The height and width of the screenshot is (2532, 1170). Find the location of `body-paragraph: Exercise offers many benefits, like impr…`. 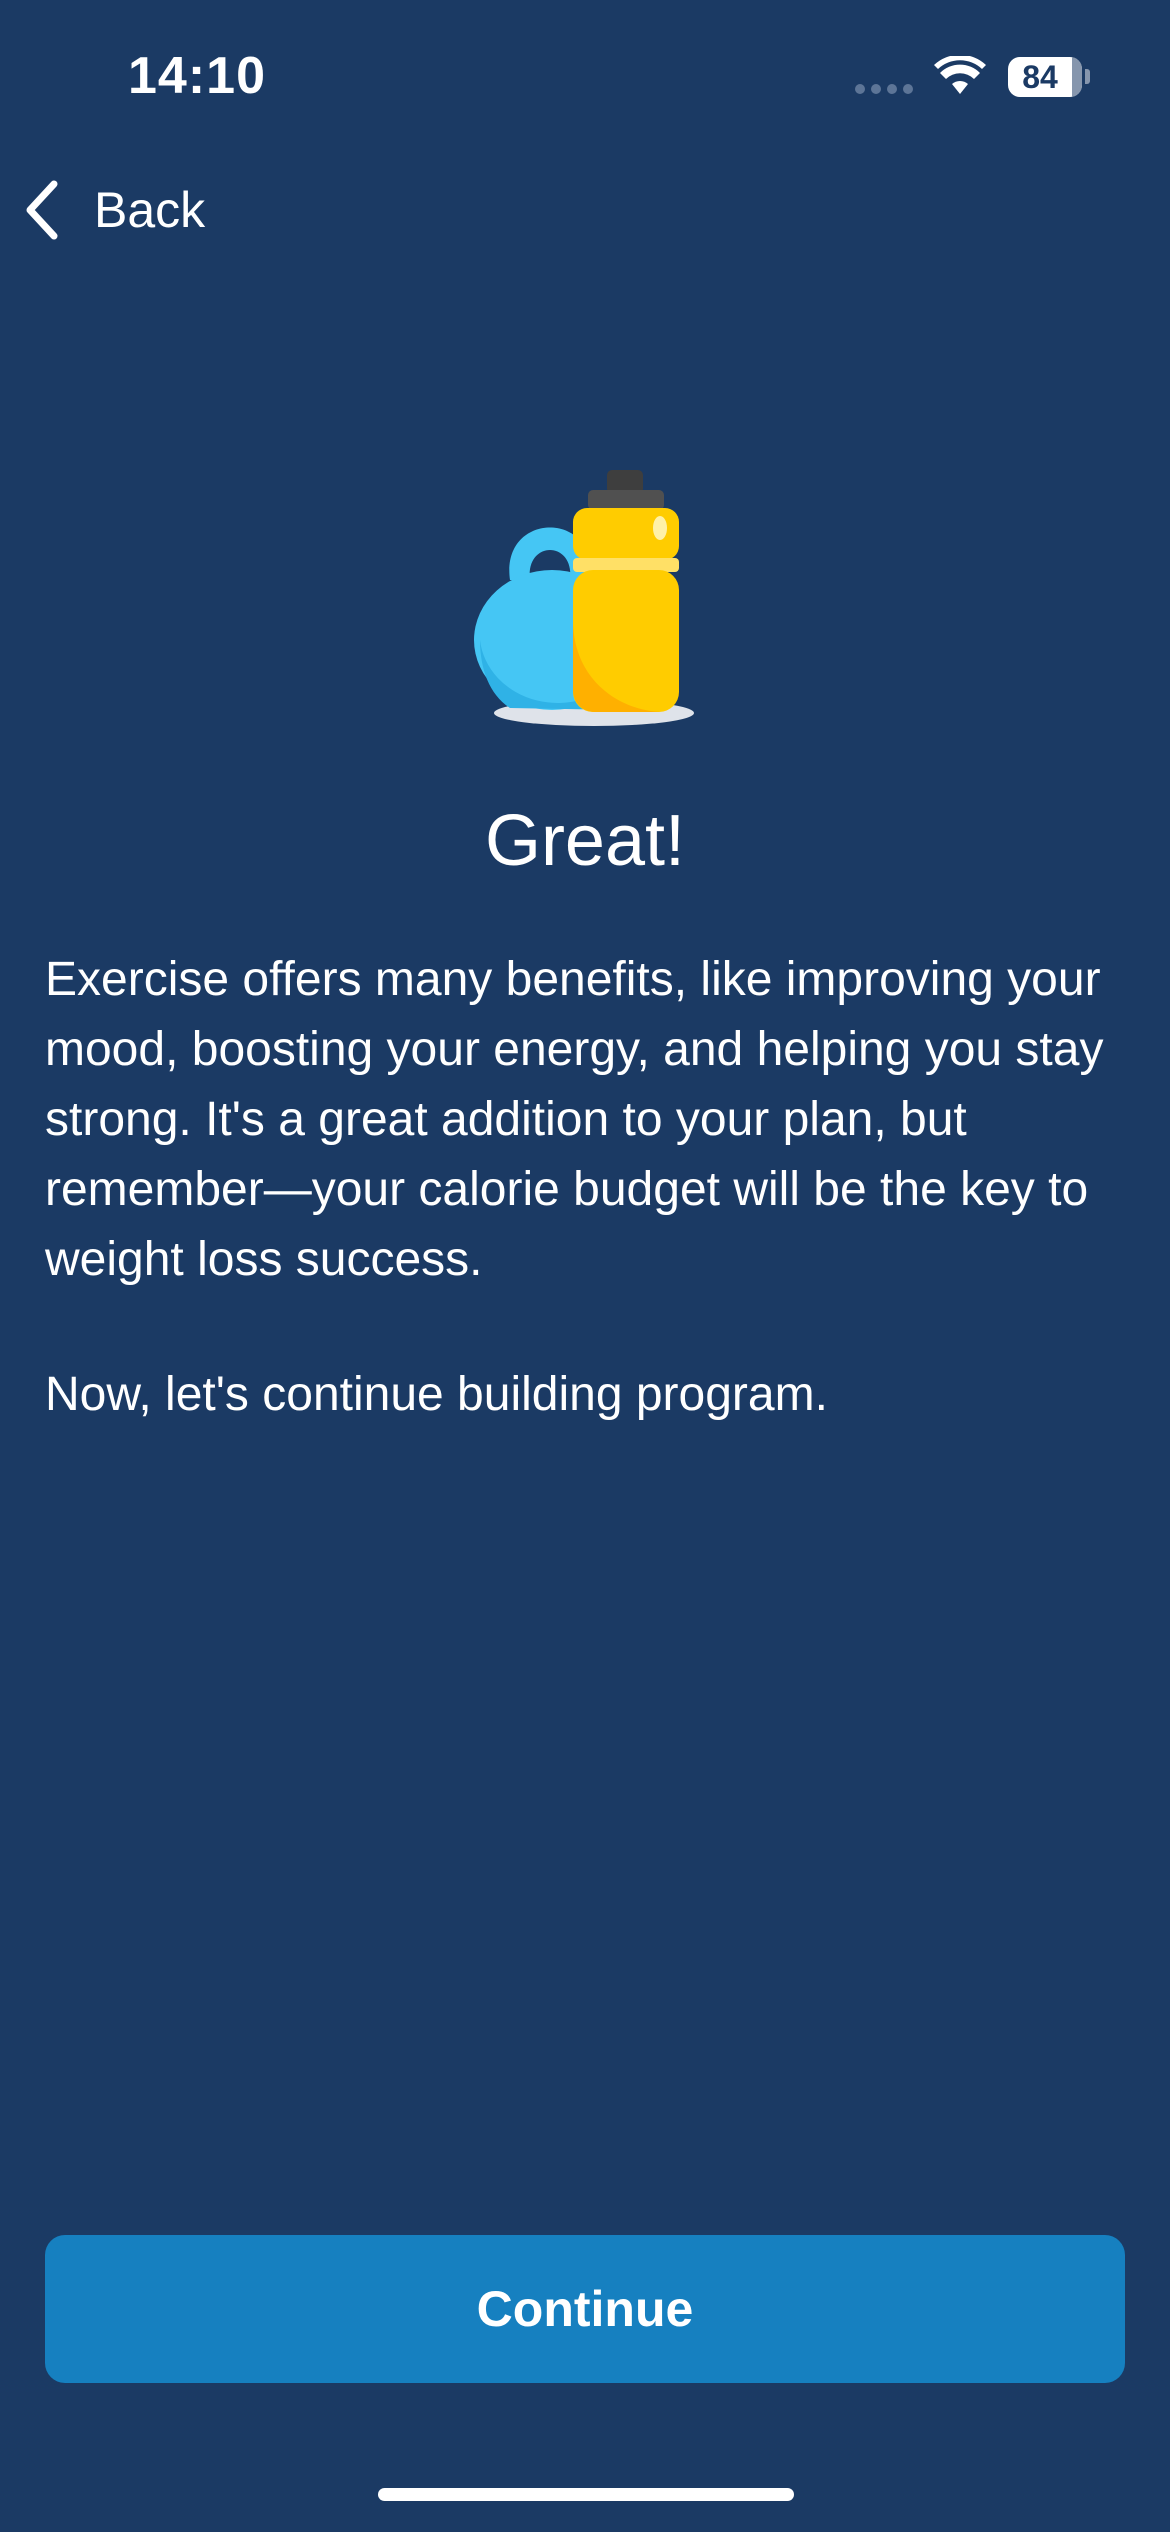

body-paragraph: Exercise offers many benefits, like impr… is located at coordinates (574, 1119).